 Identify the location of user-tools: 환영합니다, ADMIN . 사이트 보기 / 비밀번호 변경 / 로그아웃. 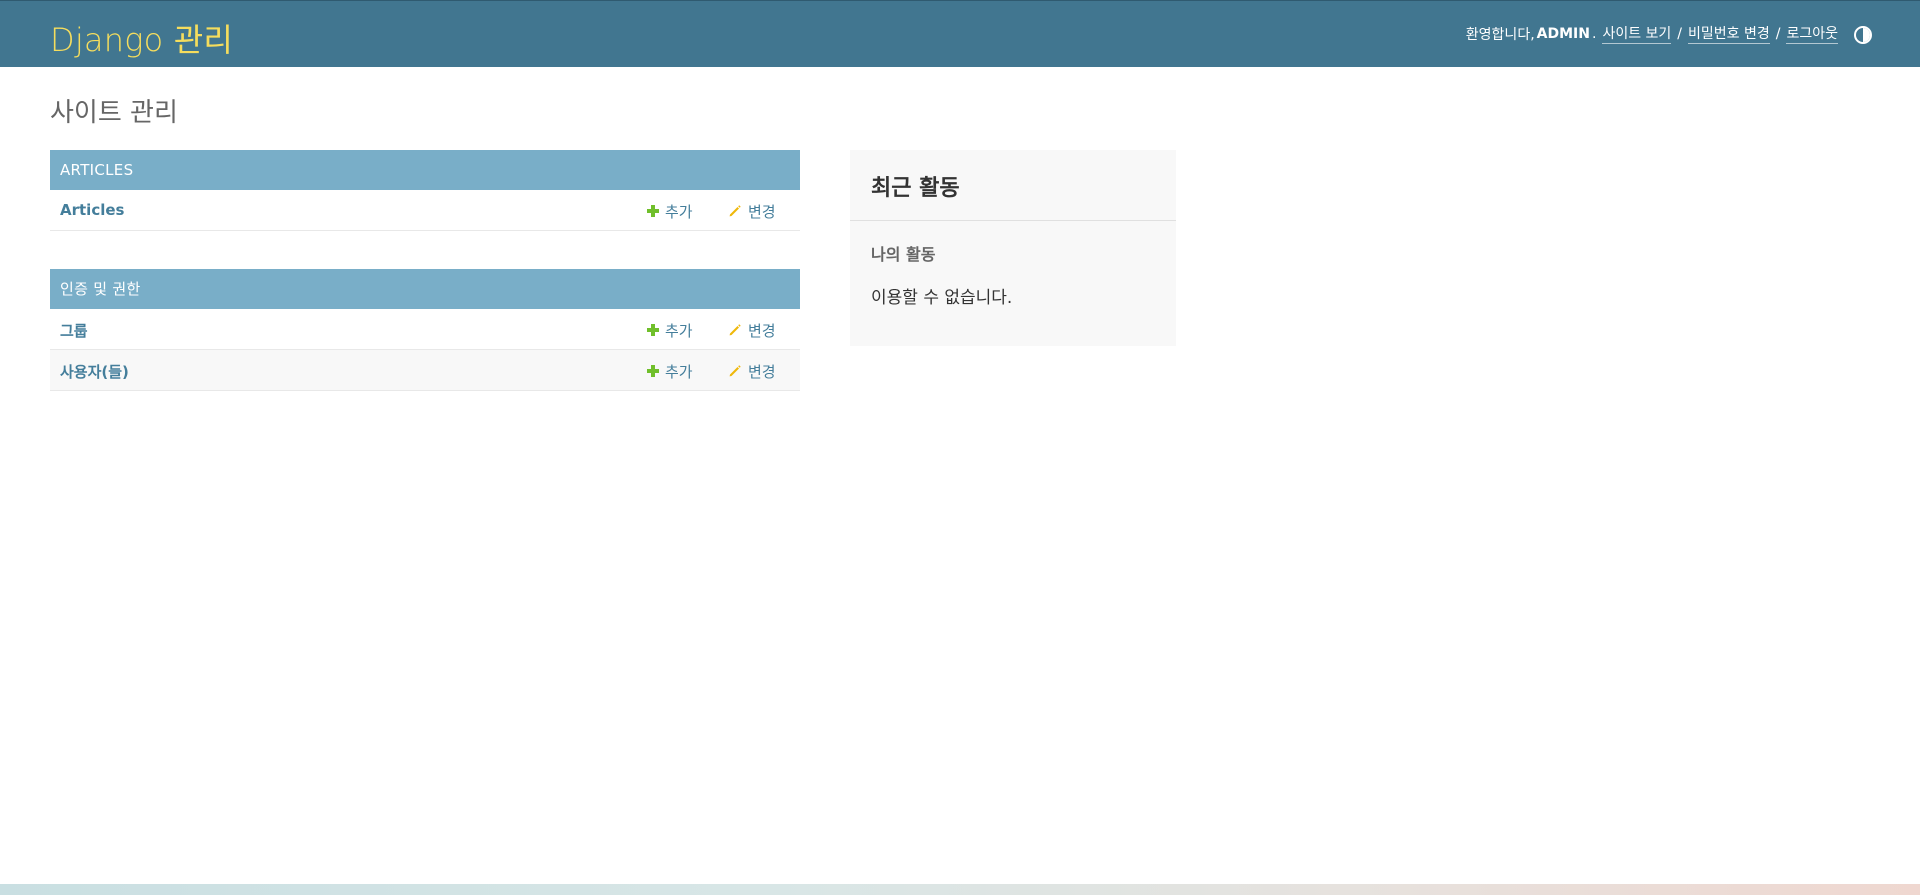
(1652, 33).